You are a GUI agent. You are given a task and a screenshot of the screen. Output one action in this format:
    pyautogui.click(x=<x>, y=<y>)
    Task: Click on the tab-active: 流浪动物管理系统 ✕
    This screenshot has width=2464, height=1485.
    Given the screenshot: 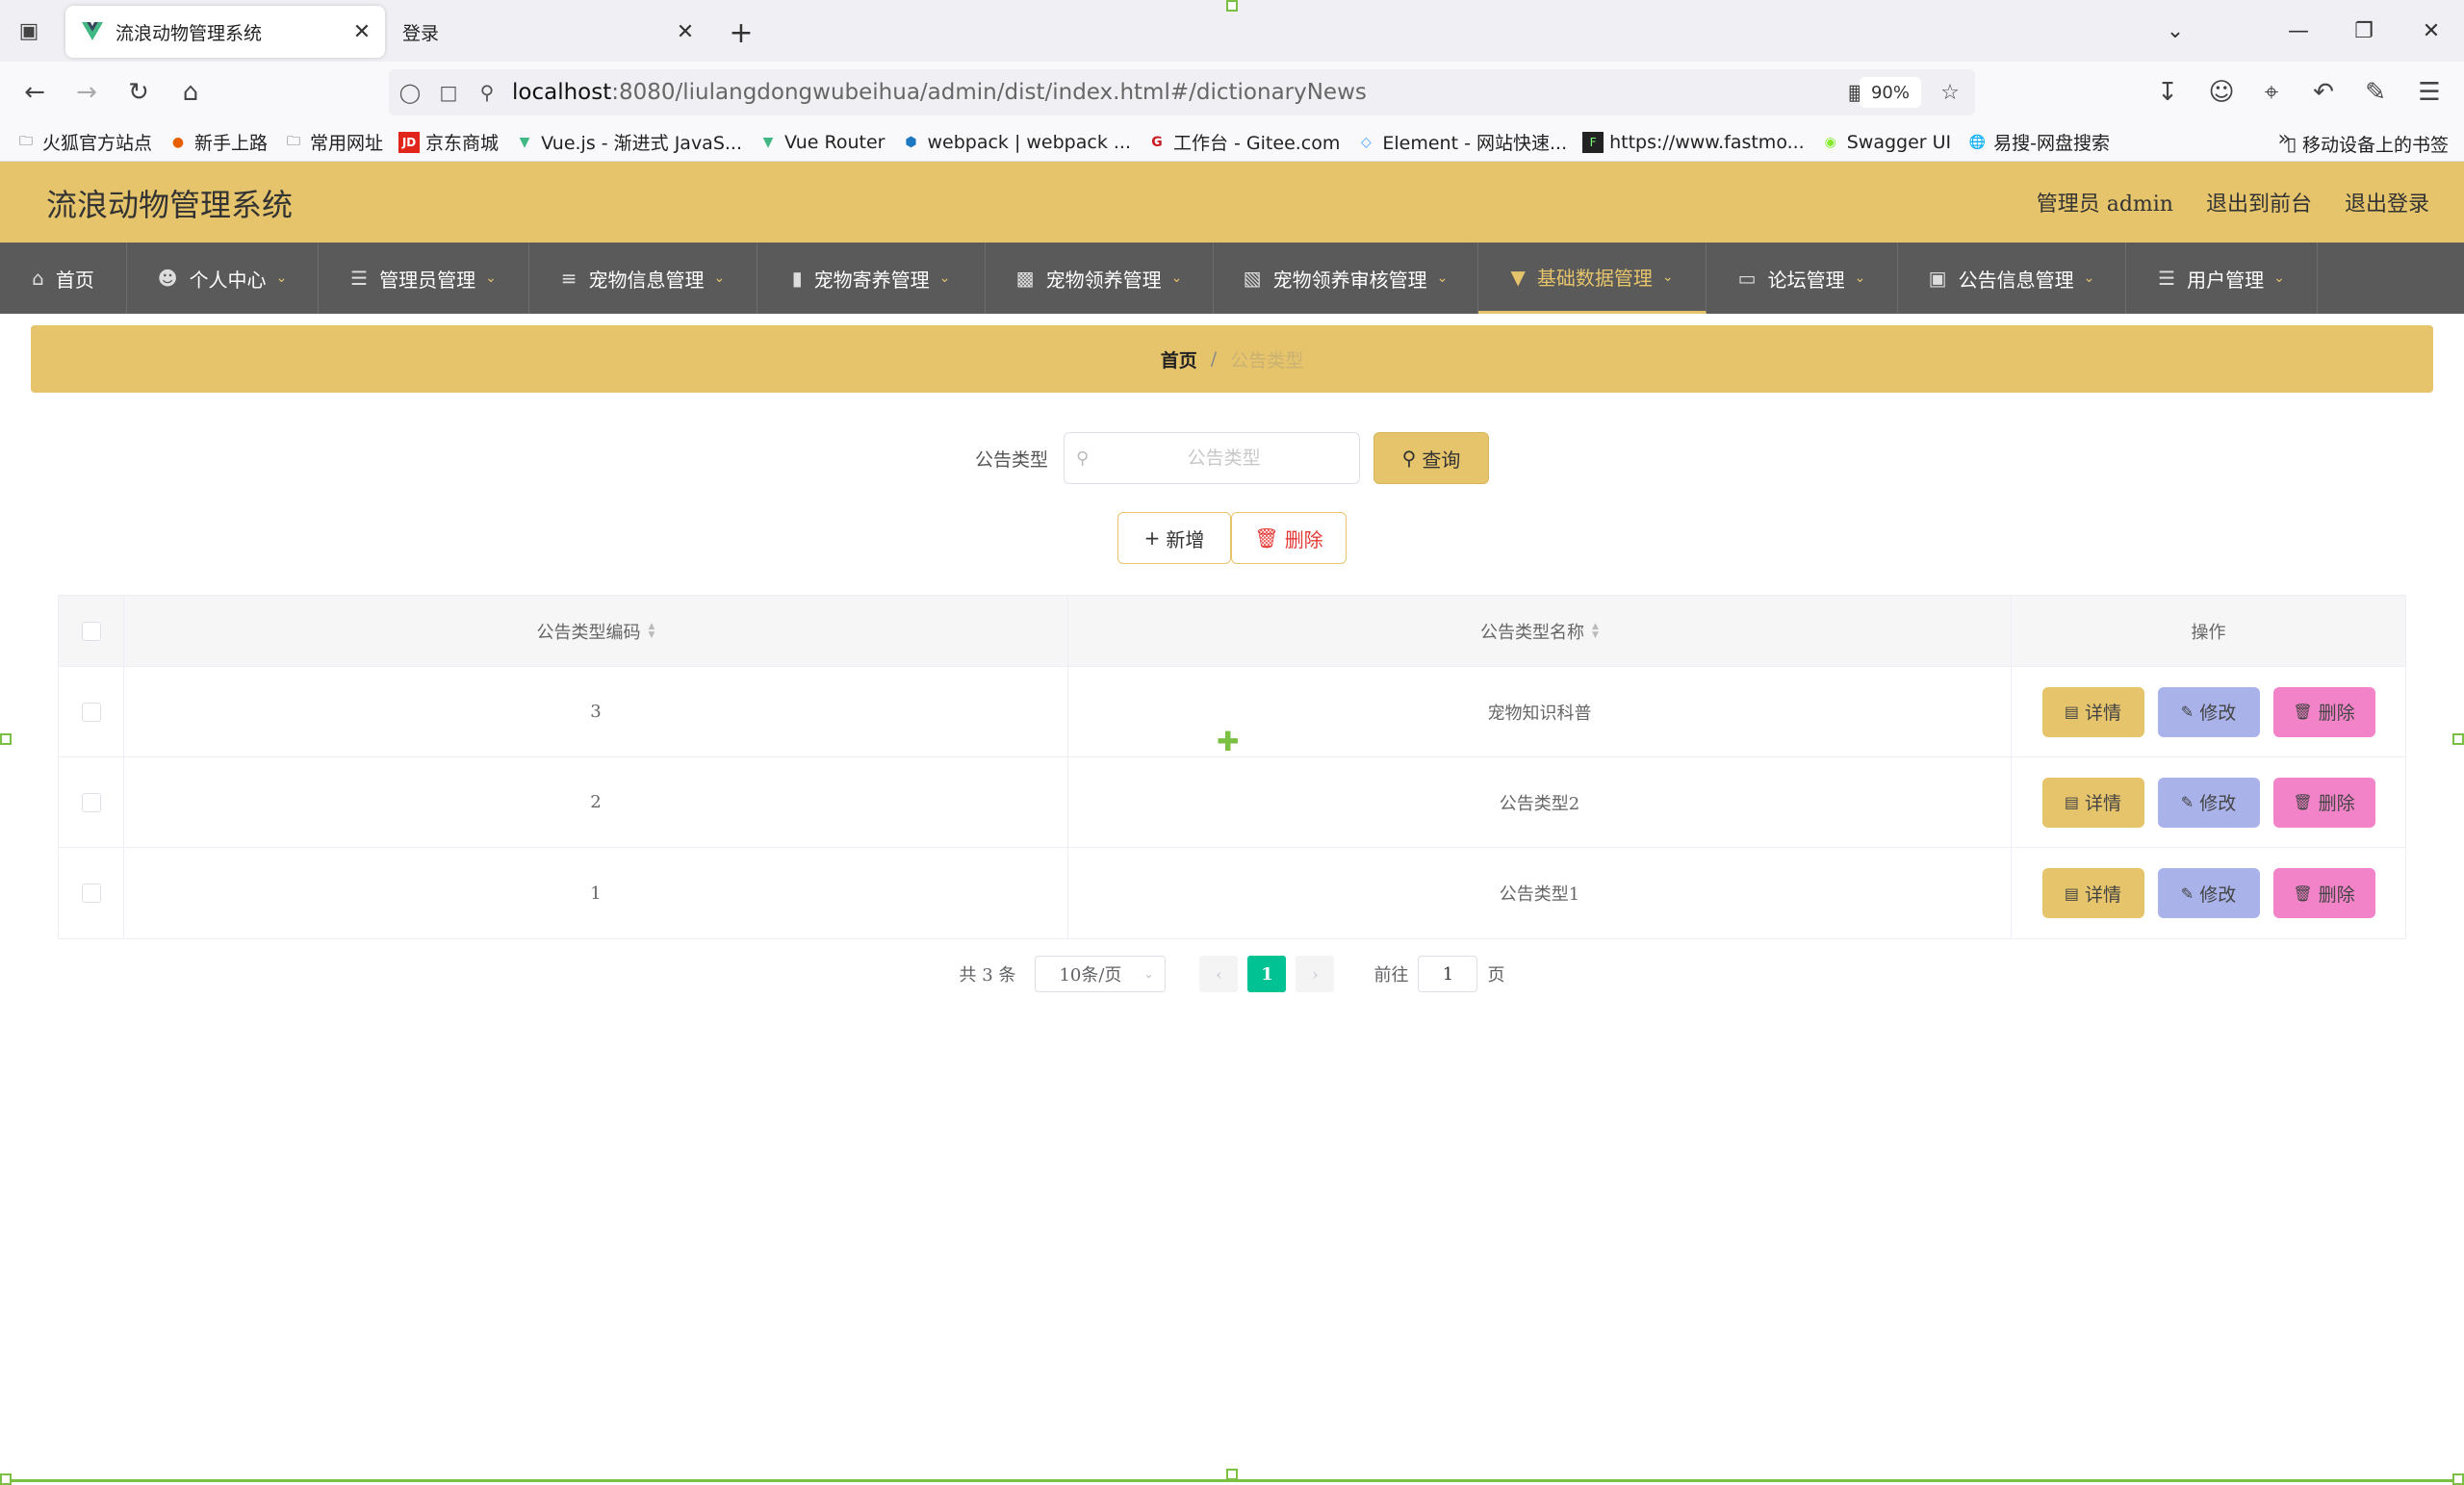 What is the action you would take?
    pyautogui.click(x=225, y=32)
    